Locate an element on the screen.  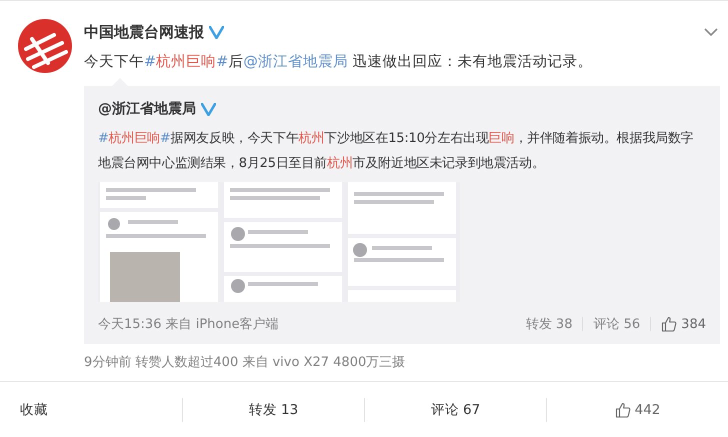
like-link: 384 is located at coordinates (683, 324).